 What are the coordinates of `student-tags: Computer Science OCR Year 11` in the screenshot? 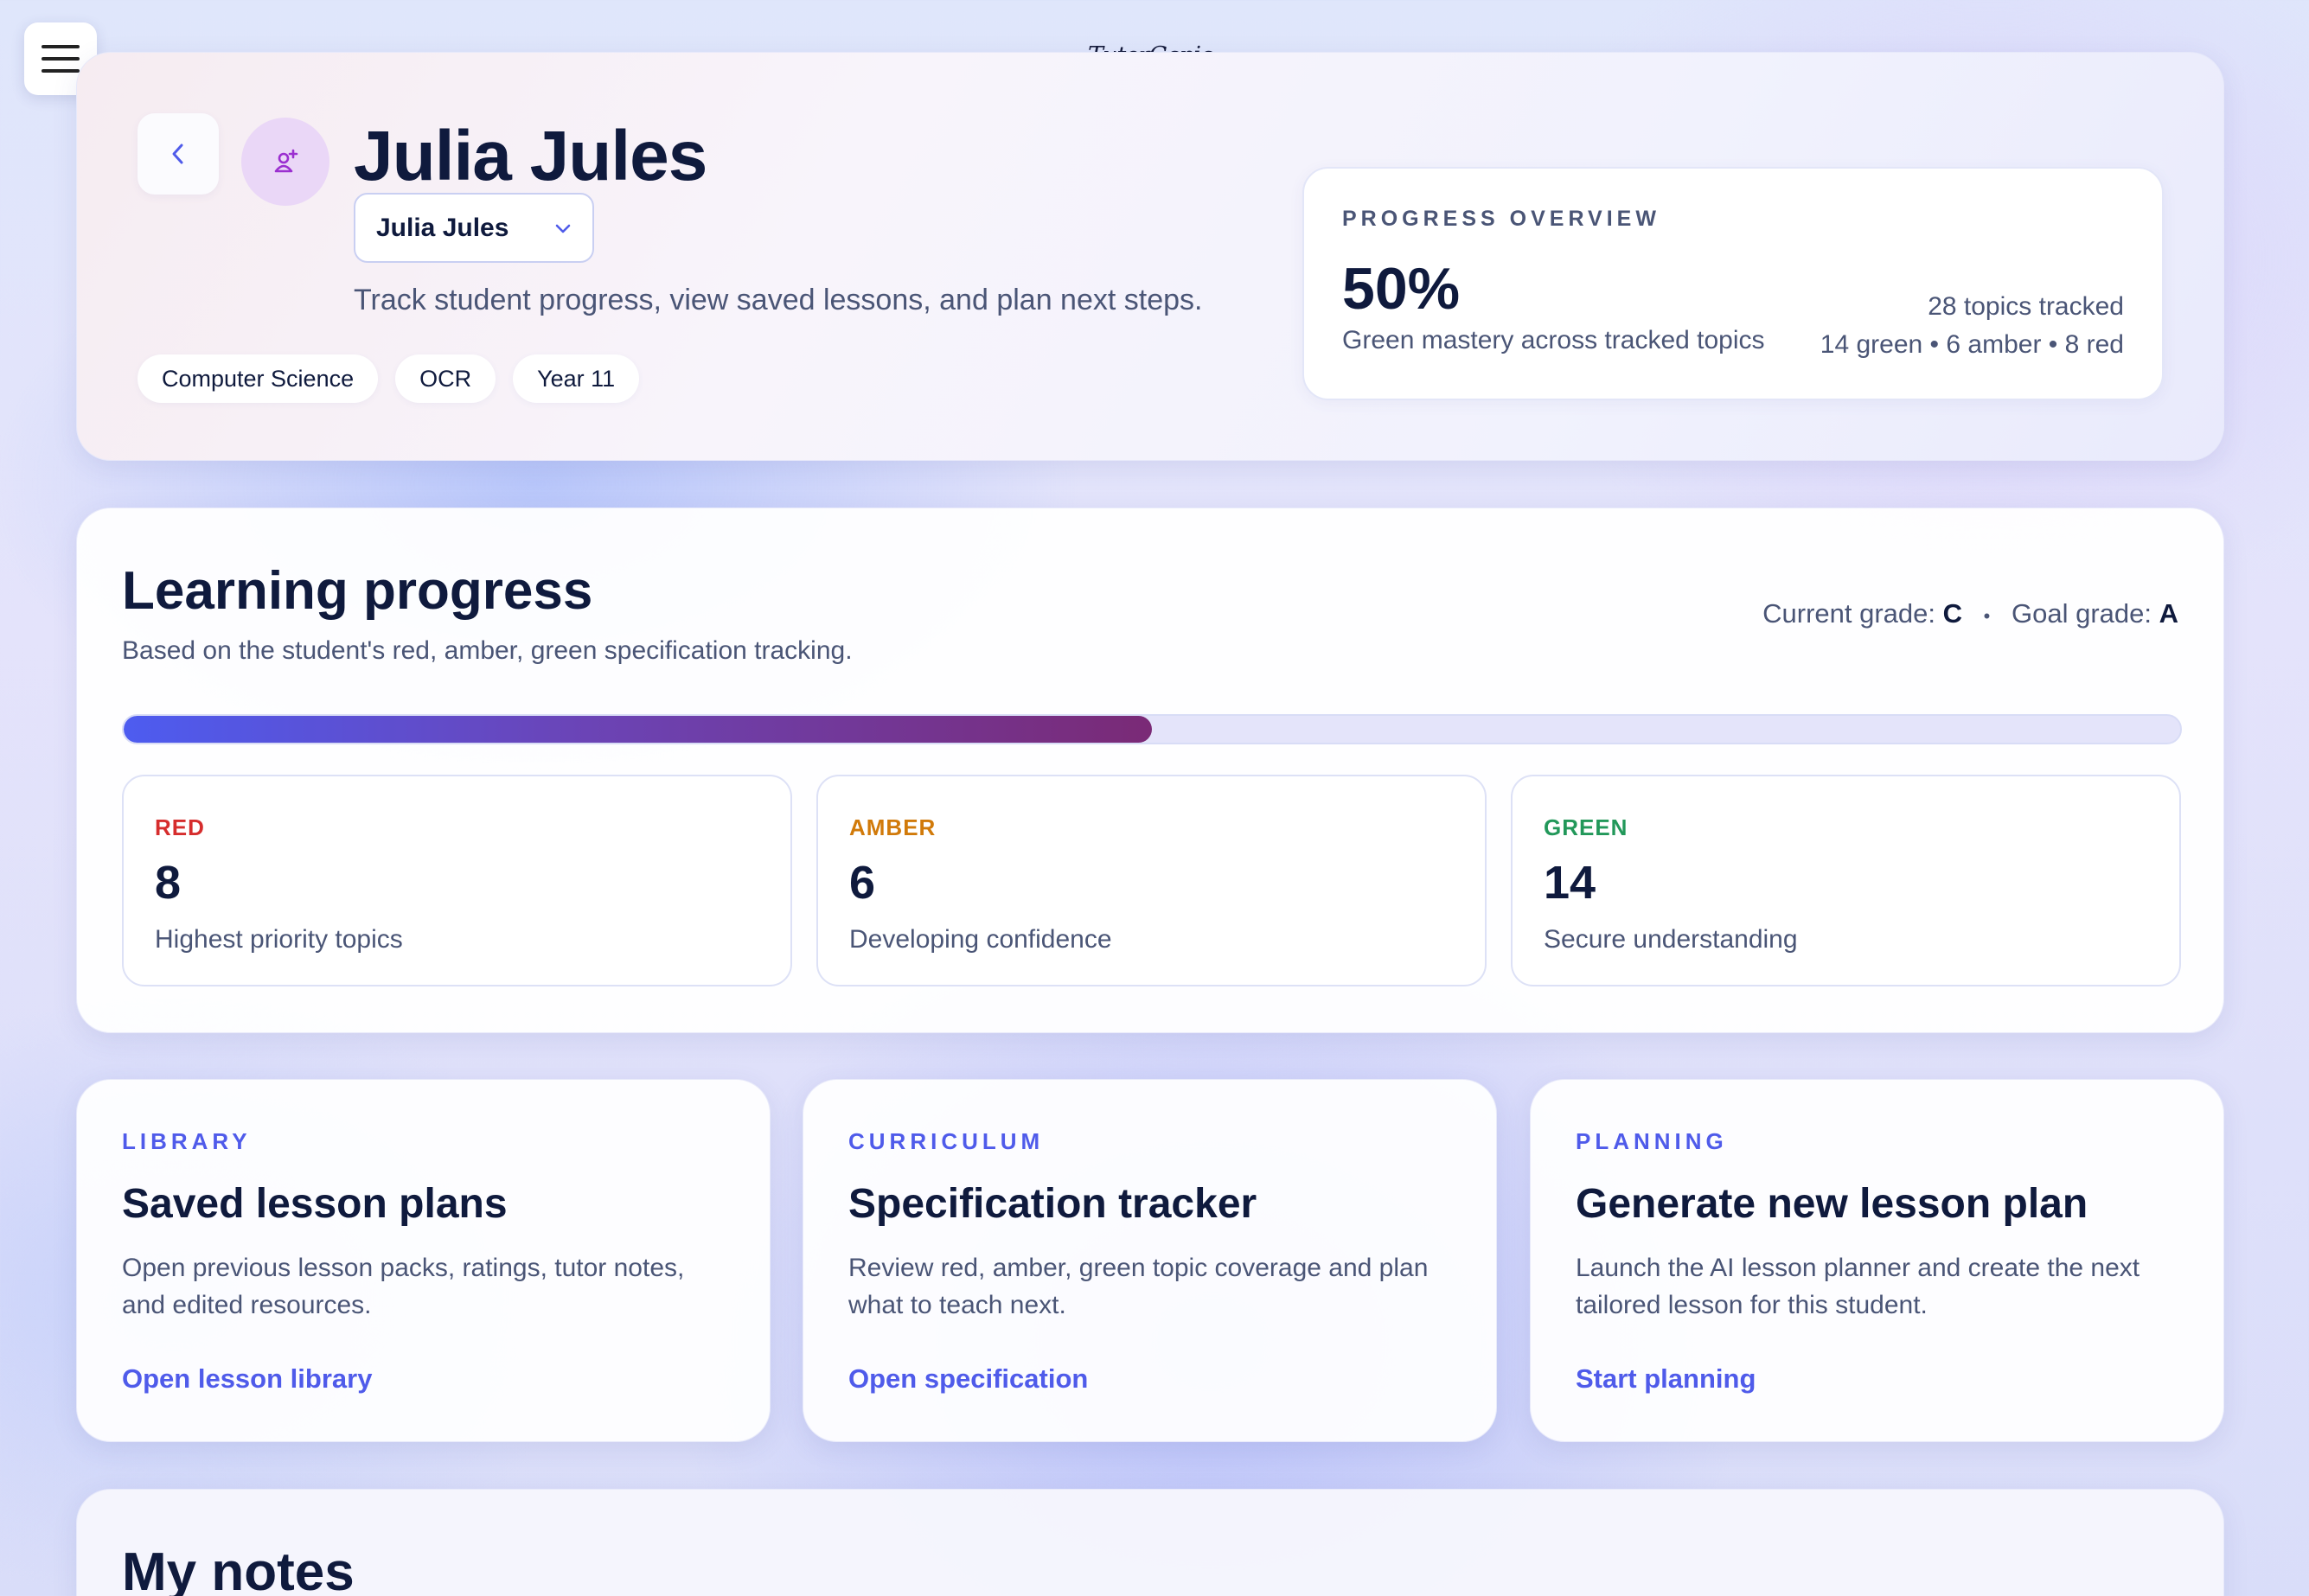 It's located at (389, 378).